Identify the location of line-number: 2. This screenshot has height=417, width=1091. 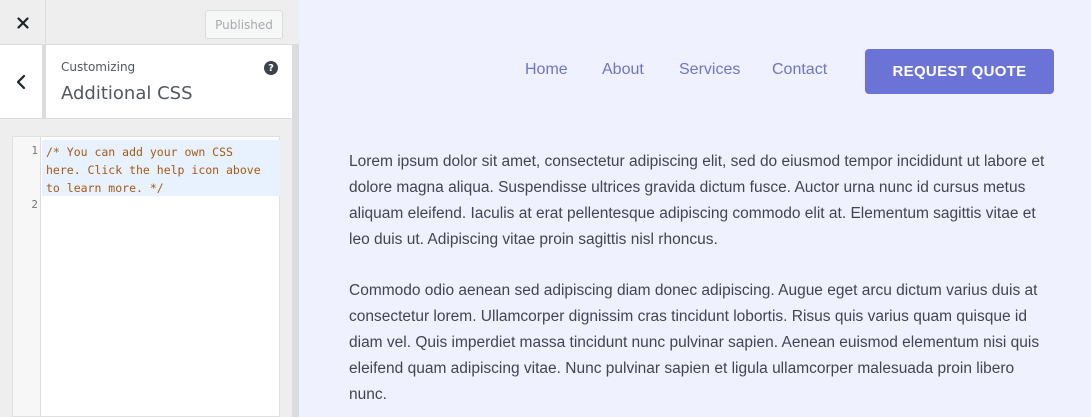
(34, 204).